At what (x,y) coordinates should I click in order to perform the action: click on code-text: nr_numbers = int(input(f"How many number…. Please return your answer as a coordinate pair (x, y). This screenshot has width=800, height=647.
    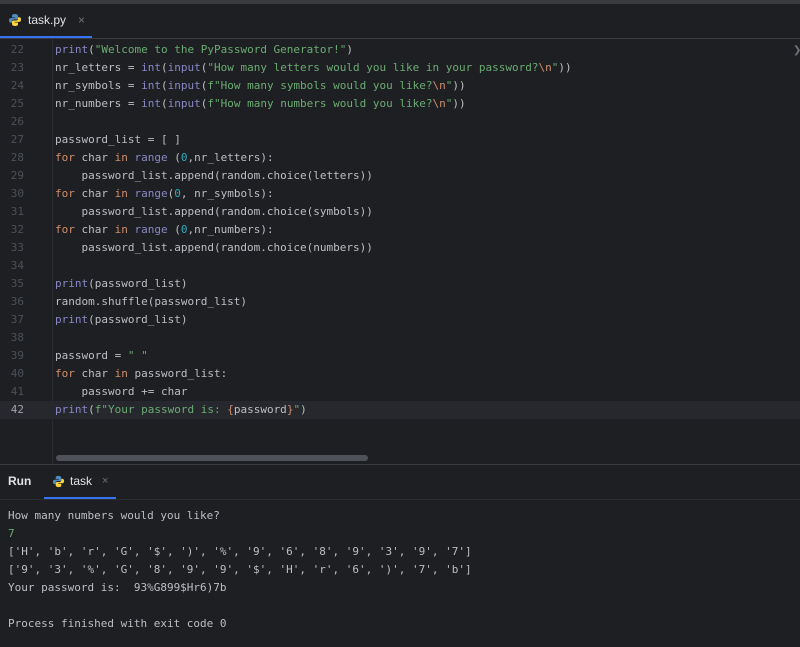
    Looking at the image, I should click on (260, 103).